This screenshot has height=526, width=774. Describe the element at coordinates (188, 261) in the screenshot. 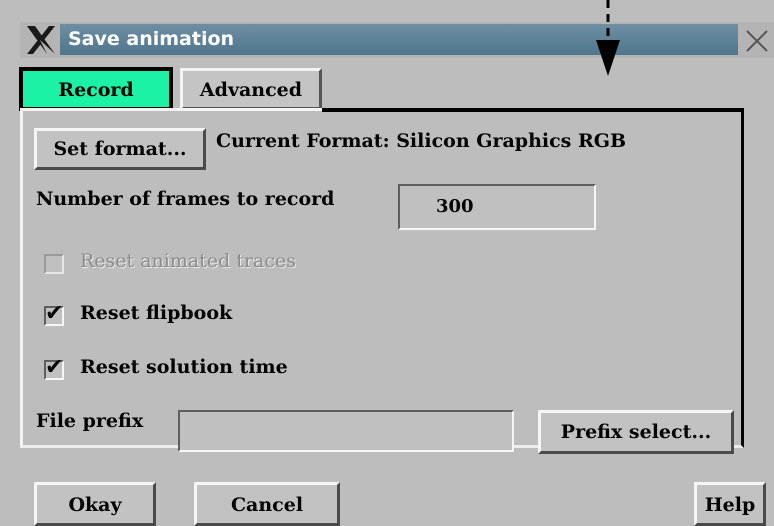

I see `reset-traces-label: Reset animated traces` at that location.